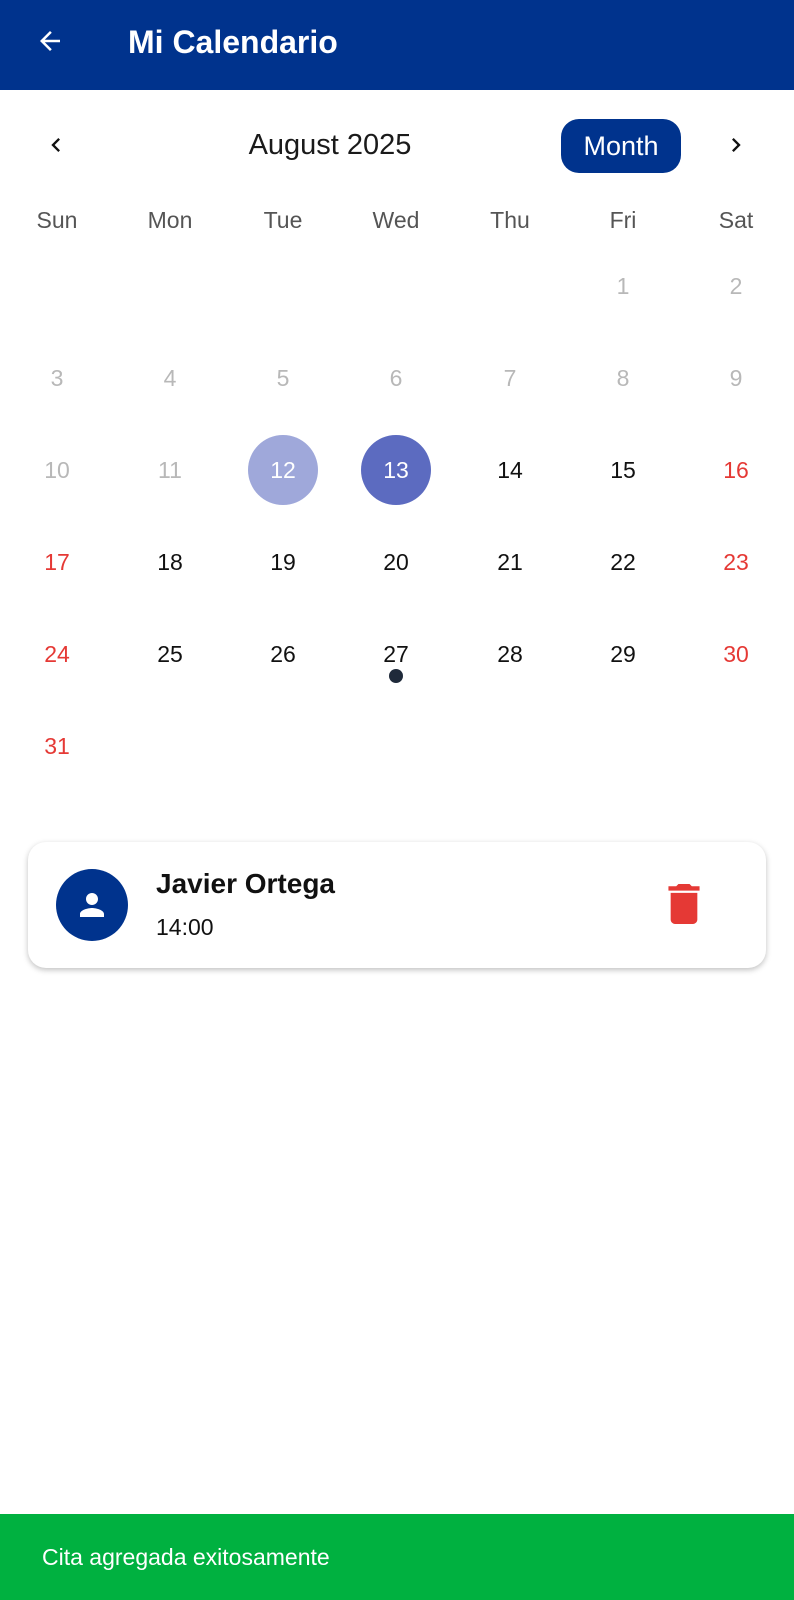 The height and width of the screenshot is (1600, 794). I want to click on day-21: 21, so click(510, 562).